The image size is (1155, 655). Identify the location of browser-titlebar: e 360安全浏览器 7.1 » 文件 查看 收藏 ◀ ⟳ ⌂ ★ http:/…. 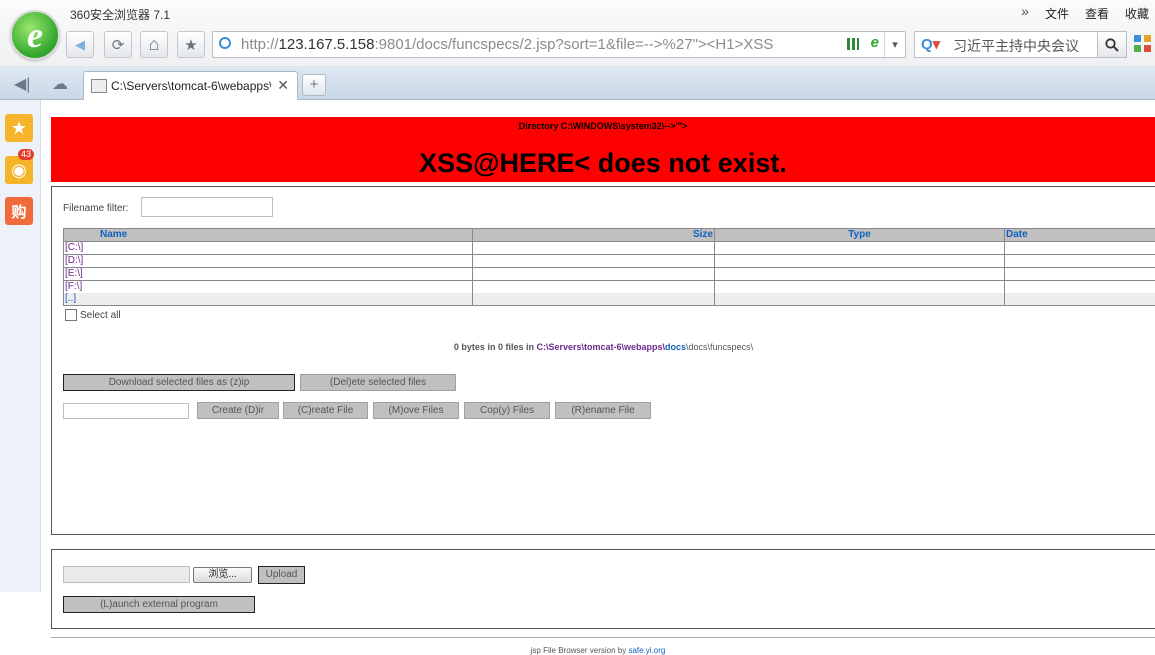
(577, 33).